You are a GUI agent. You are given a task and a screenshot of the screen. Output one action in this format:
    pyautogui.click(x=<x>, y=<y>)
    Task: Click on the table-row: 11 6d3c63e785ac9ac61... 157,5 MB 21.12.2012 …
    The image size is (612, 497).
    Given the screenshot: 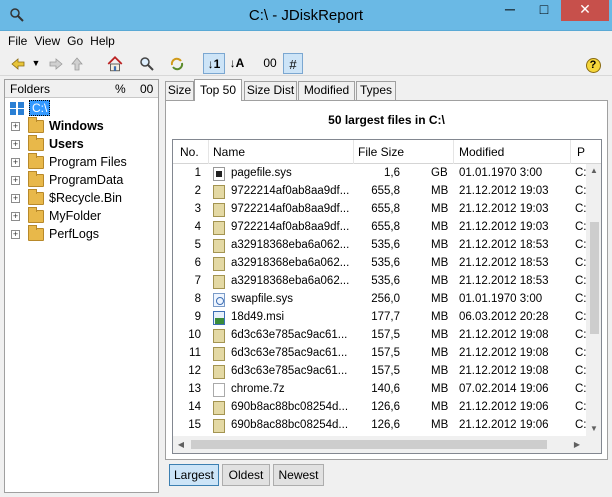 What is the action you would take?
    pyautogui.click(x=380, y=354)
    